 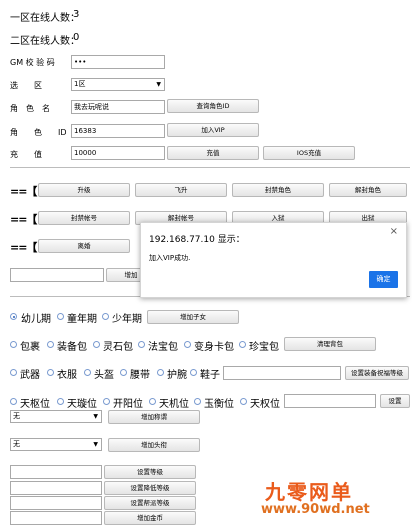 What do you see at coordinates (45, 18) in the screenshot?
I see `zone1-online-label: 一区在线人数：` at bounding box center [45, 18].